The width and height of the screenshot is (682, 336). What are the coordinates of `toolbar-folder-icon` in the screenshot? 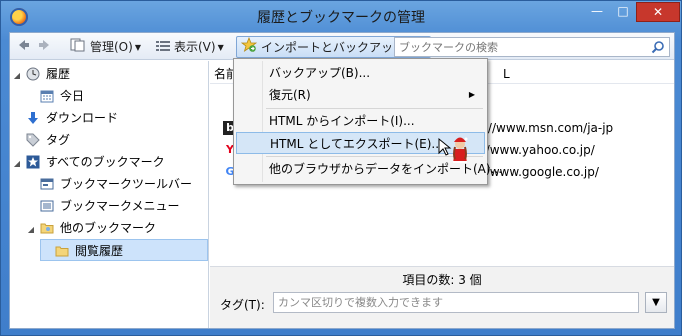 It's located at (47, 183).